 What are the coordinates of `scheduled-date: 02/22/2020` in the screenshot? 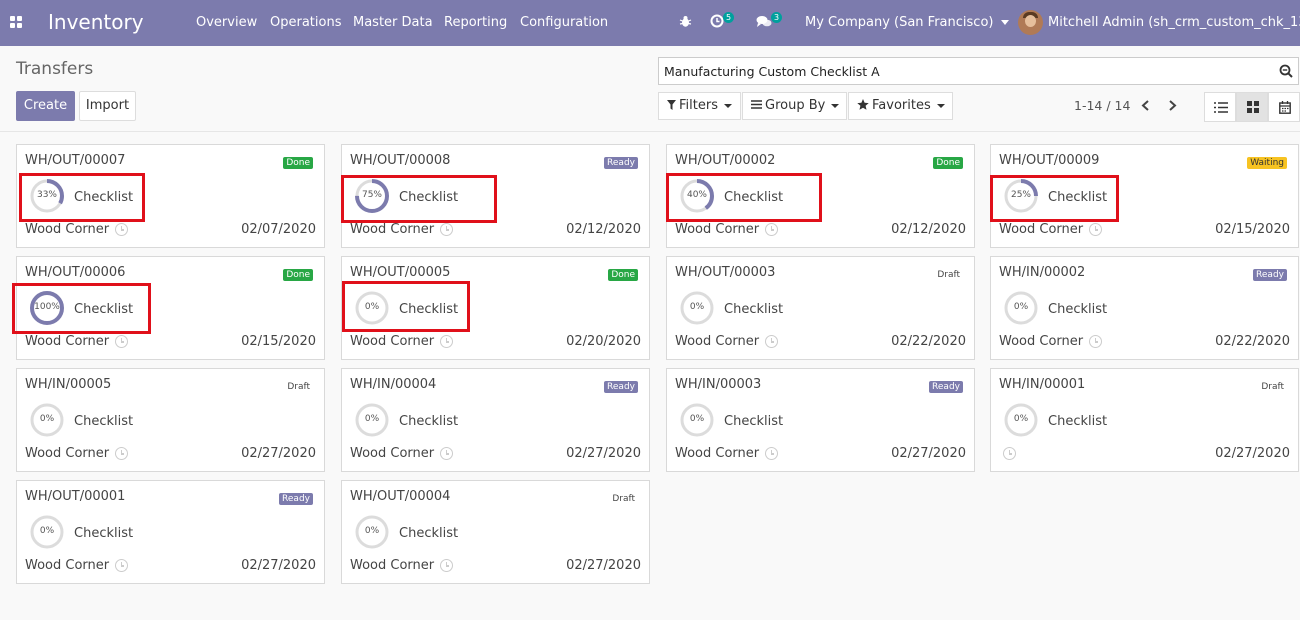 It's located at (1252, 341).